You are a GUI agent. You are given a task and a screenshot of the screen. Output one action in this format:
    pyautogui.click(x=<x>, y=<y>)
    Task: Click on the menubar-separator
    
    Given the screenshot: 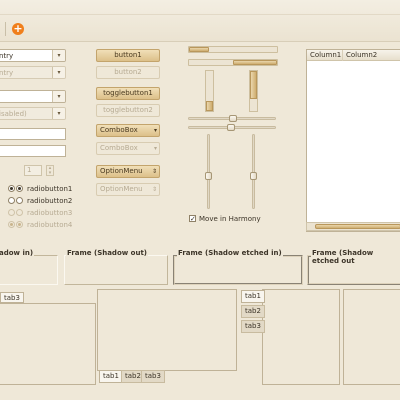 What is the action you would take?
    pyautogui.click(x=200, y=14)
    